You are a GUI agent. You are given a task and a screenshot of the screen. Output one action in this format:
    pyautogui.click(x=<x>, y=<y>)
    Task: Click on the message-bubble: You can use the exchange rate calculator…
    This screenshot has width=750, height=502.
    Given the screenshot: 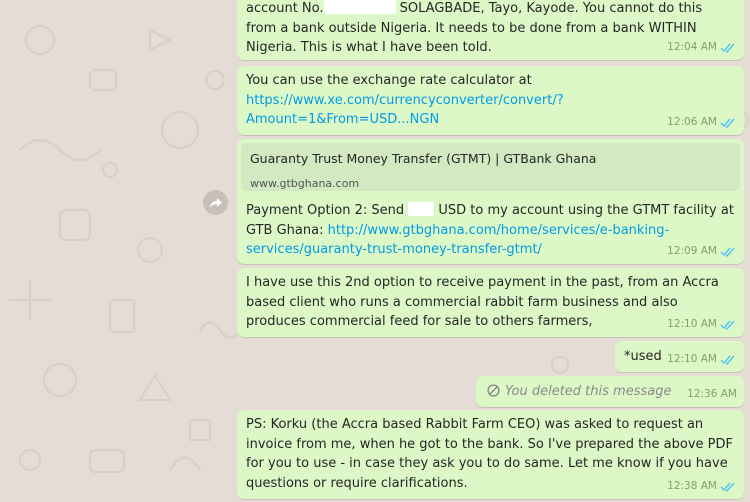 What is the action you would take?
    pyautogui.click(x=490, y=100)
    